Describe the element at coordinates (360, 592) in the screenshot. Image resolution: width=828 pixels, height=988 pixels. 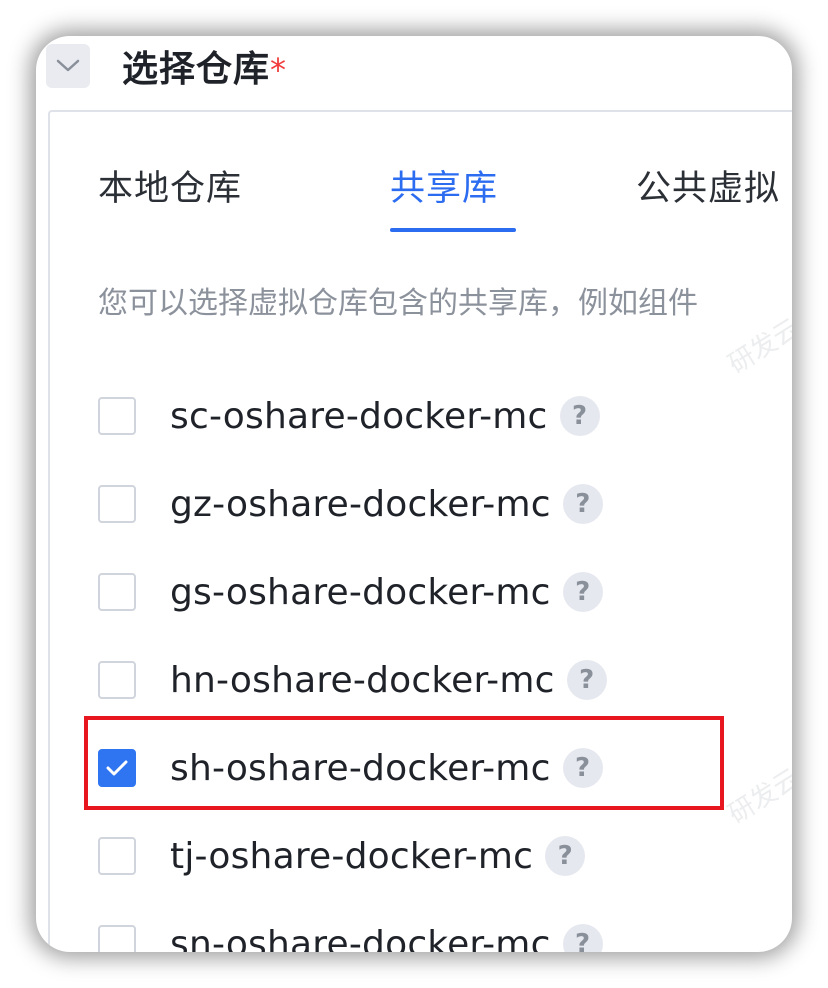
I see `repo-name: gs-oshare-docker-mc` at that location.